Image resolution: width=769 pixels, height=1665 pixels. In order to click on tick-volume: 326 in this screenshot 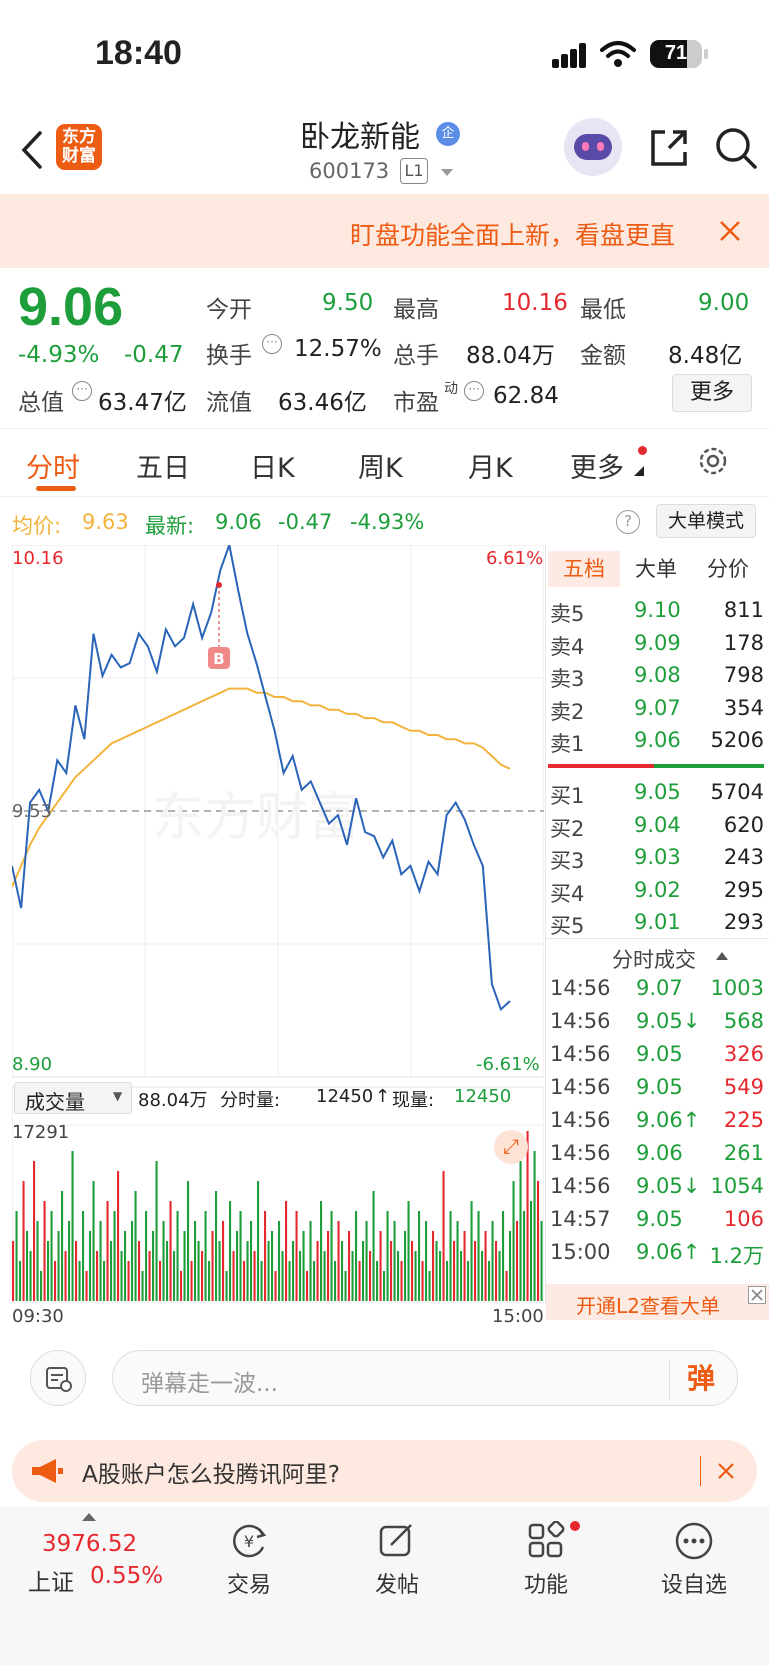, I will do `click(743, 1054)`.